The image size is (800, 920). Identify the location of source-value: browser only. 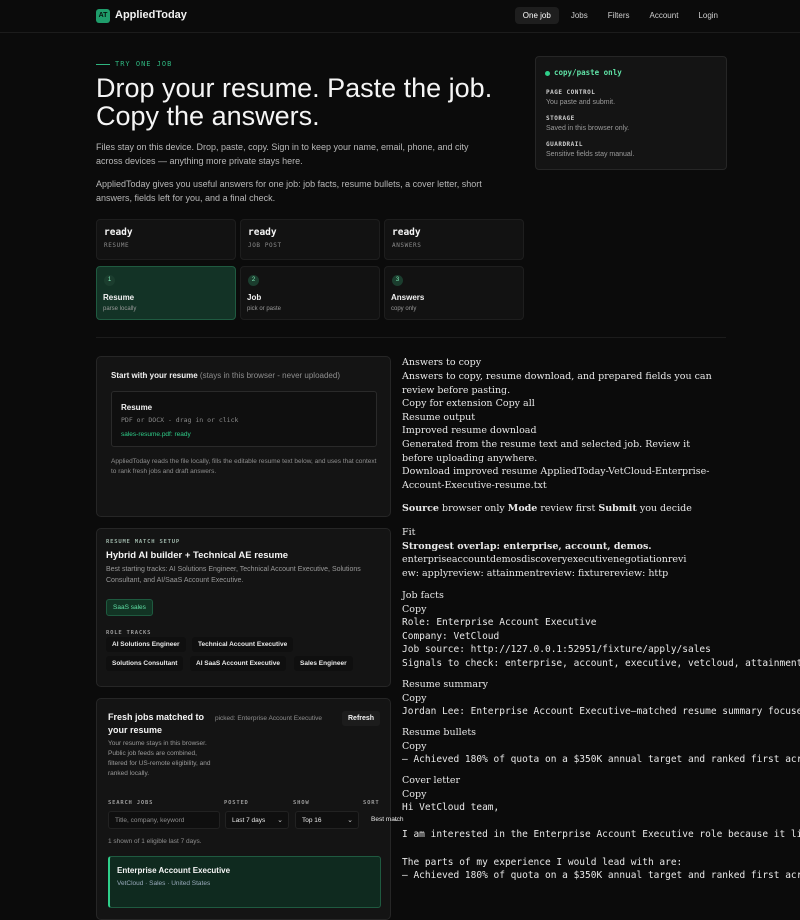
(473, 508).